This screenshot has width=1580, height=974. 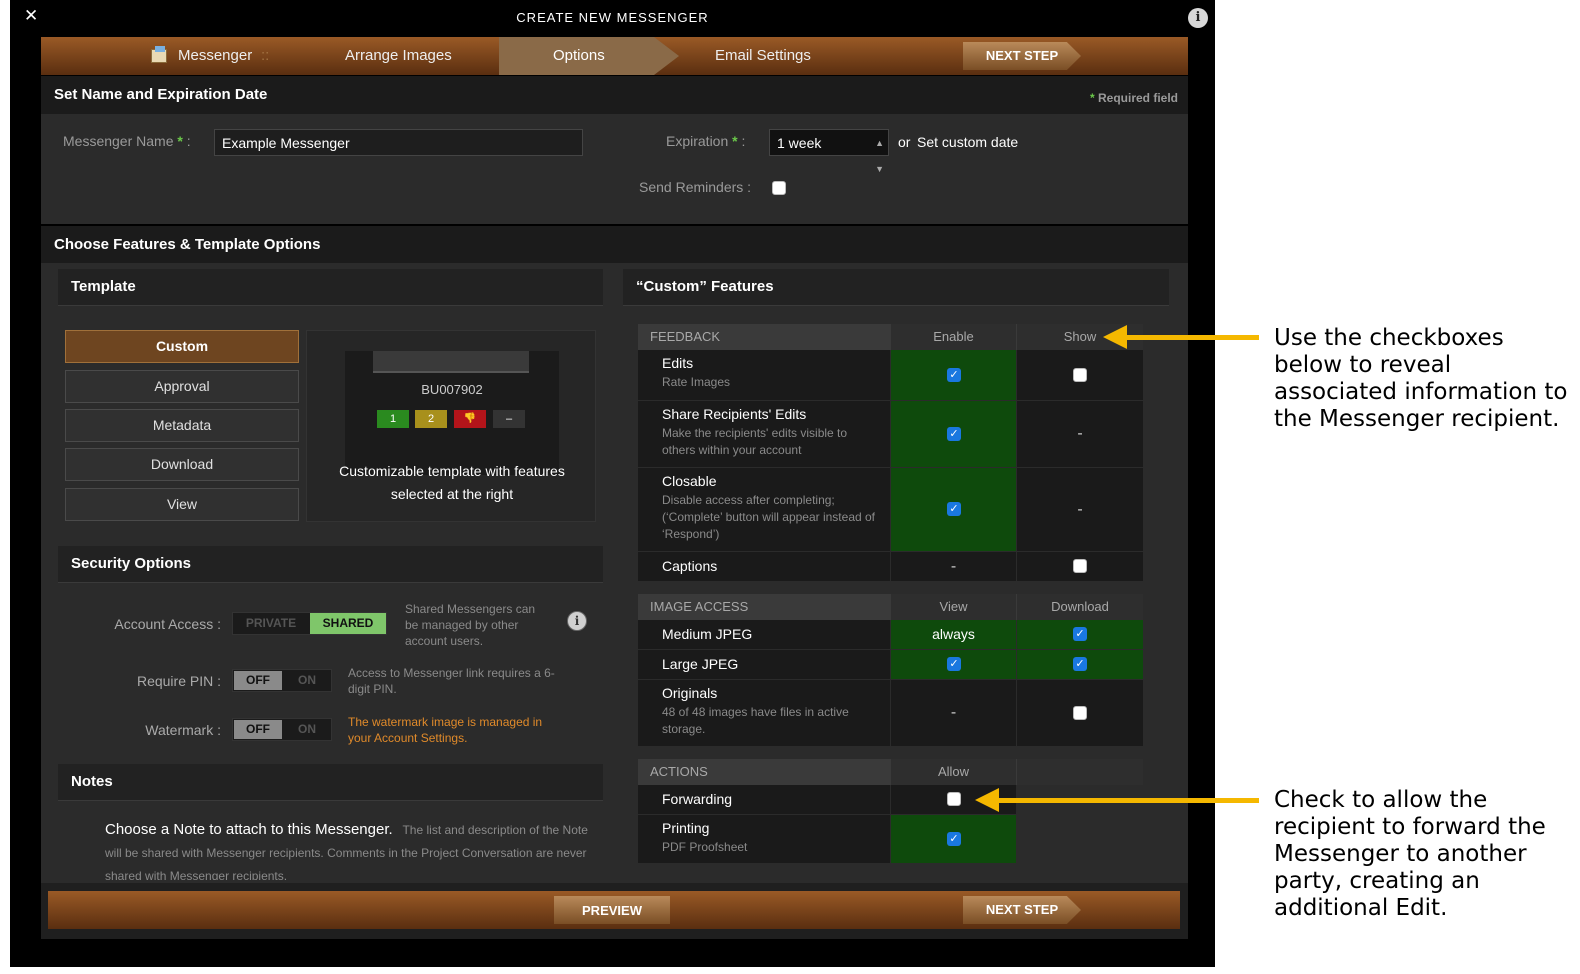 I want to click on expiration-label: Expiration * :, so click(x=706, y=141).